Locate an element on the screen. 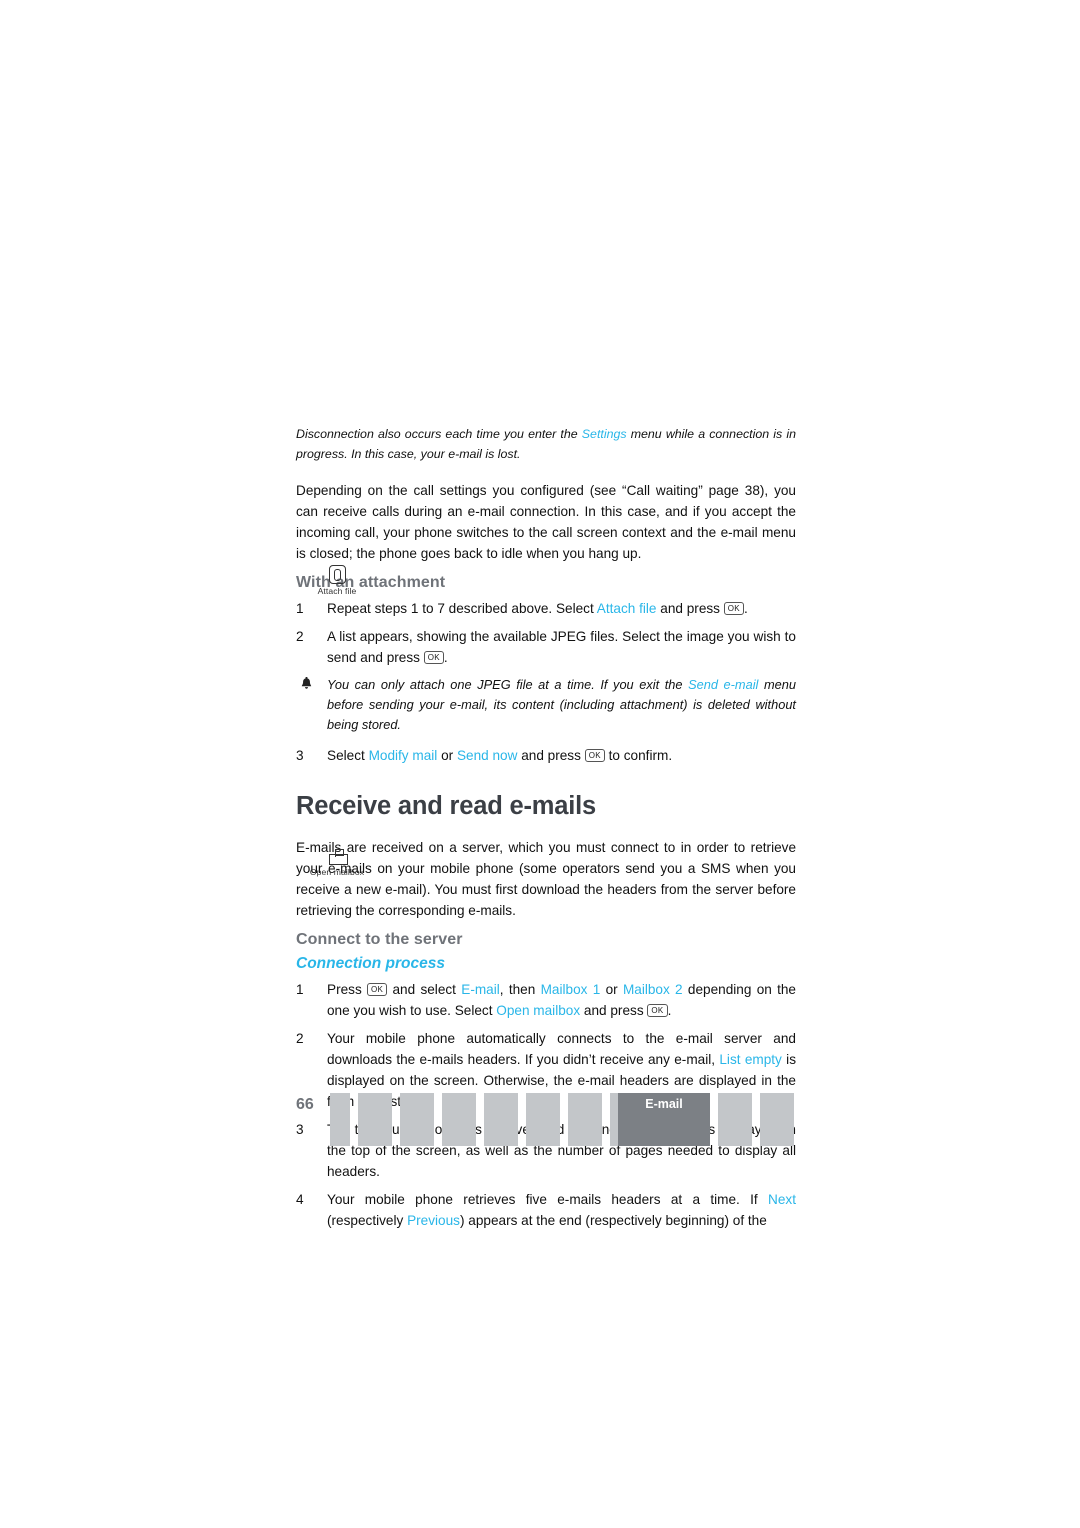 The width and height of the screenshot is (1080, 1528). step-text-part: (respectively is located at coordinates (367, 1220).